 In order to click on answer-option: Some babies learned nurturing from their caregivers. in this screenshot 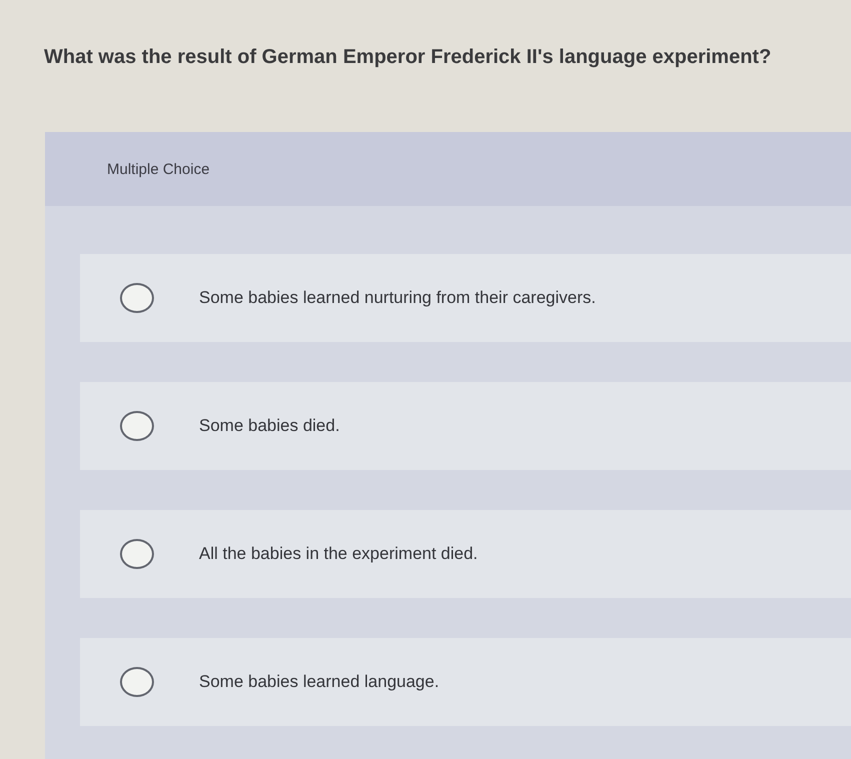, I will do `click(465, 298)`.